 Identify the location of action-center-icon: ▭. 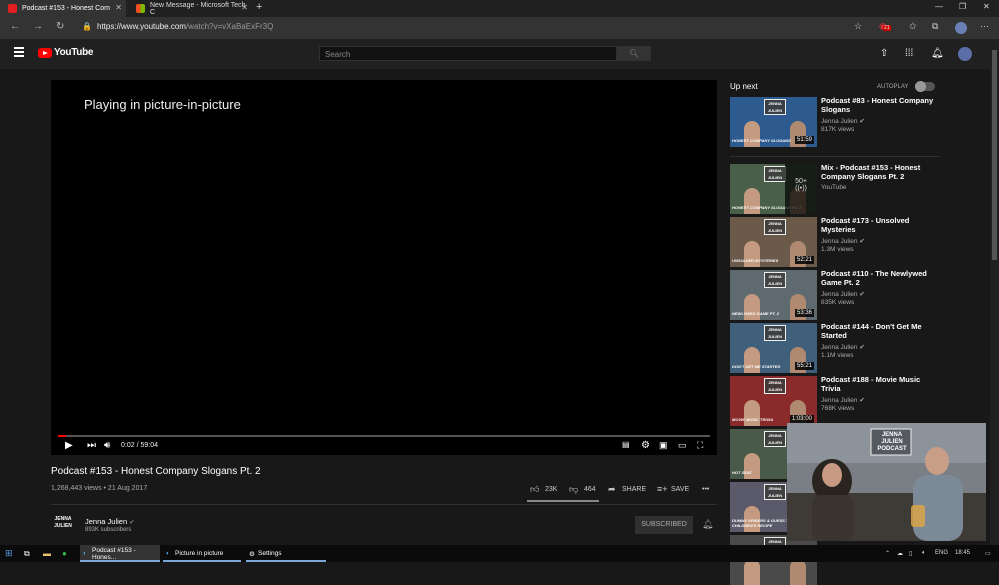
(988, 553).